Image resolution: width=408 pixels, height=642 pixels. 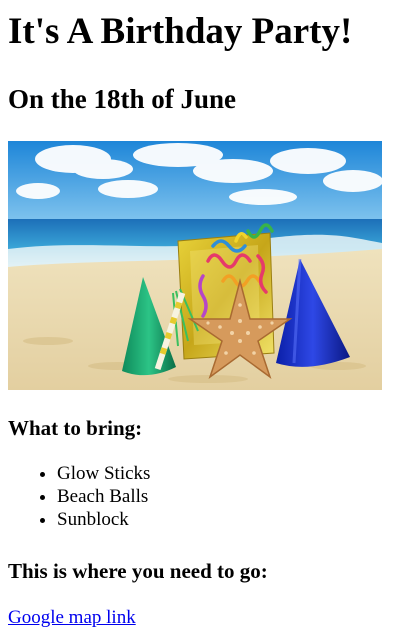 What do you see at coordinates (103, 496) in the screenshot?
I see `list-item: Beach Balls` at bounding box center [103, 496].